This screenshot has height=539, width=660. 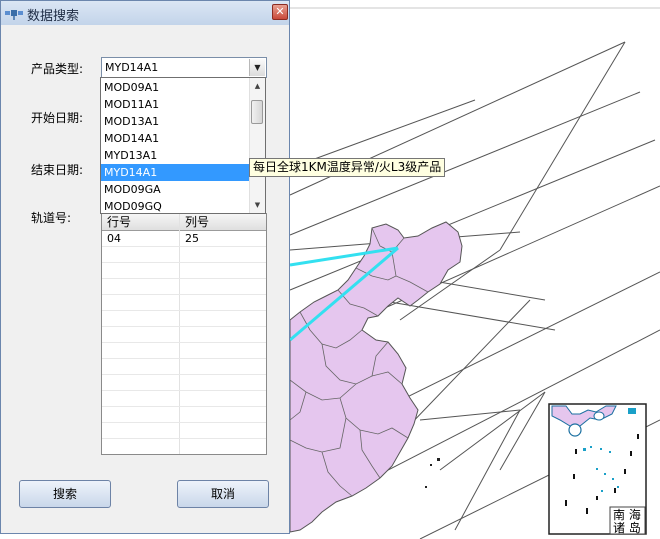 I want to click on dropdown-option: MOD13A1, so click(x=175, y=121).